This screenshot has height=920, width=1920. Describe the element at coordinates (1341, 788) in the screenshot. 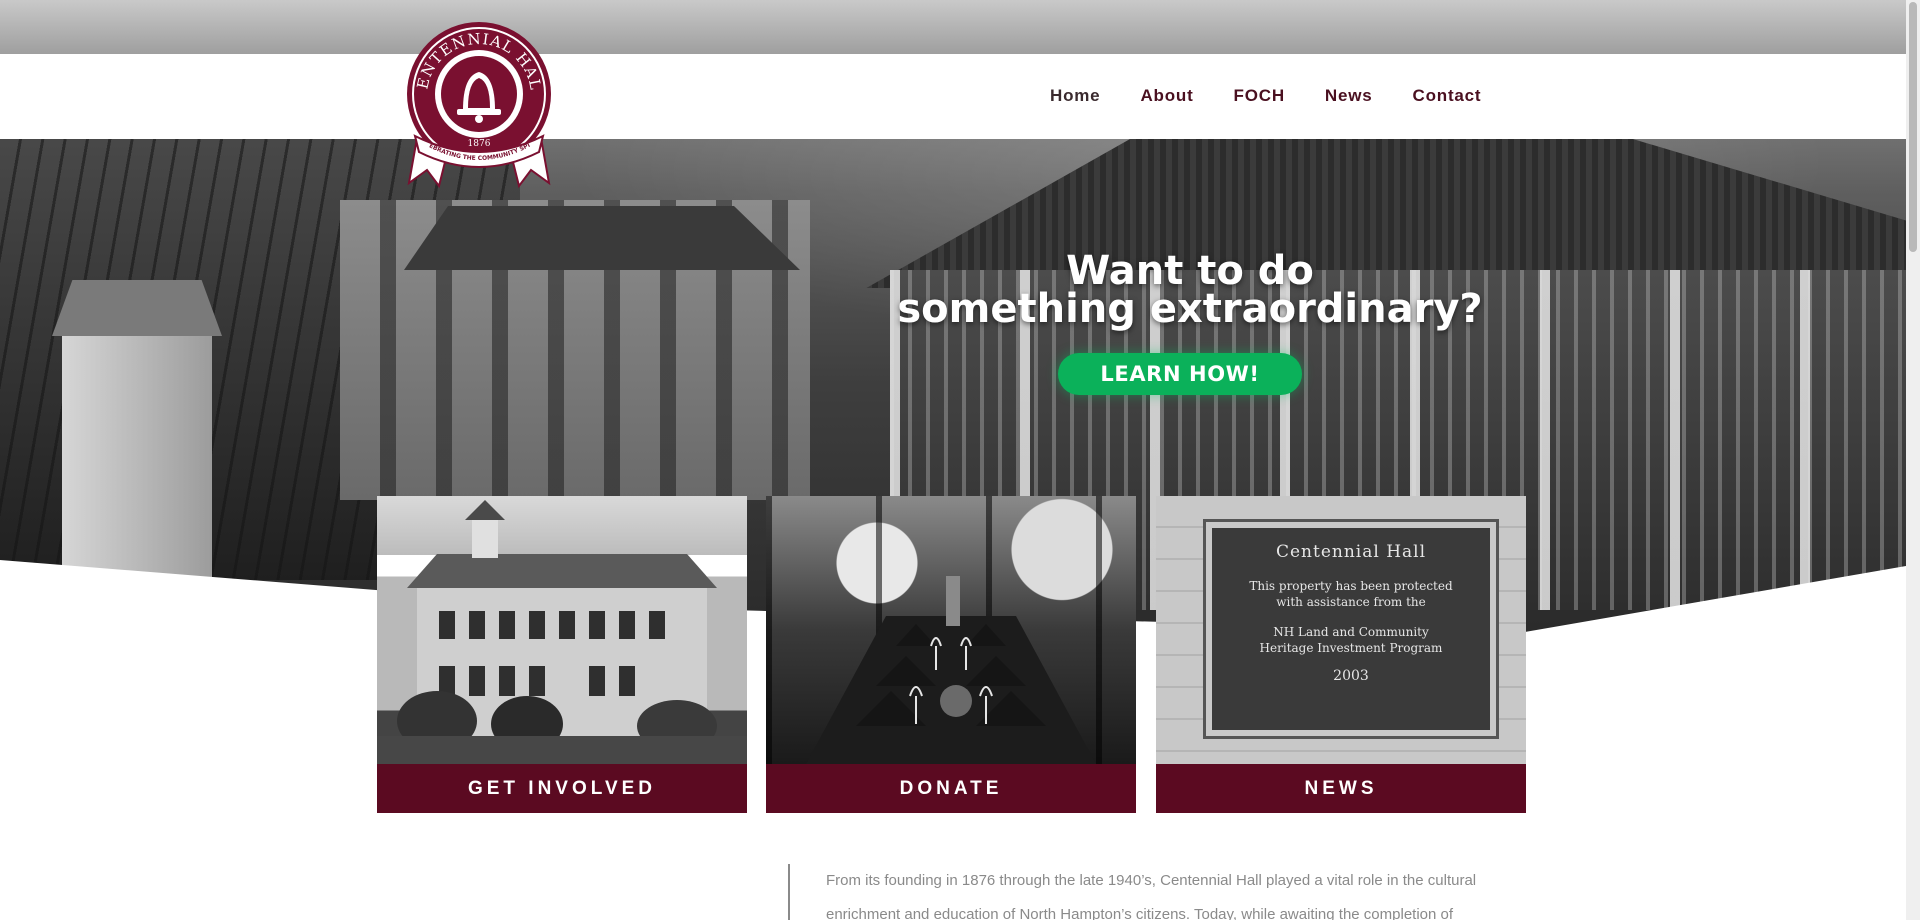

I see `card-label-news: NEWS` at that location.